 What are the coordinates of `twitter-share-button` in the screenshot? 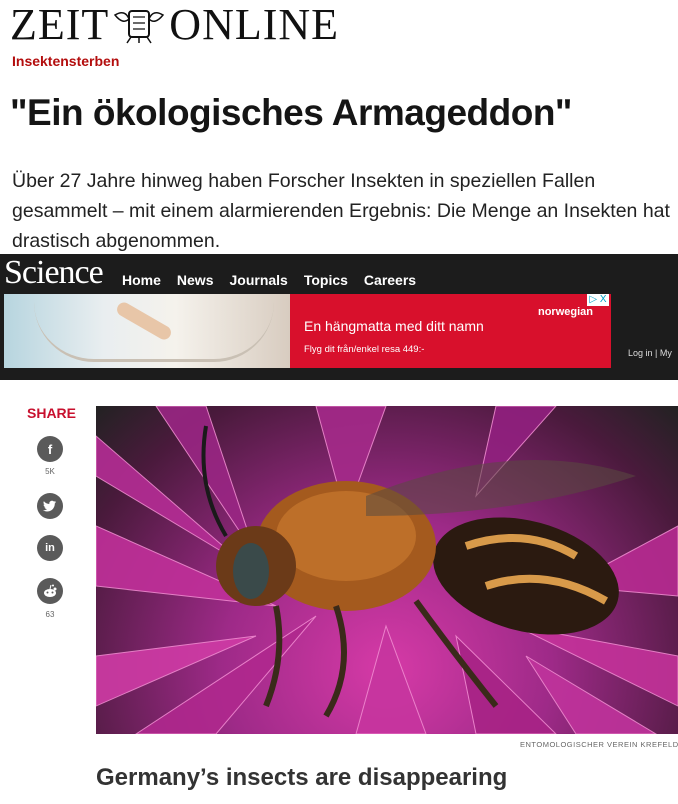 It's located at (50, 506).